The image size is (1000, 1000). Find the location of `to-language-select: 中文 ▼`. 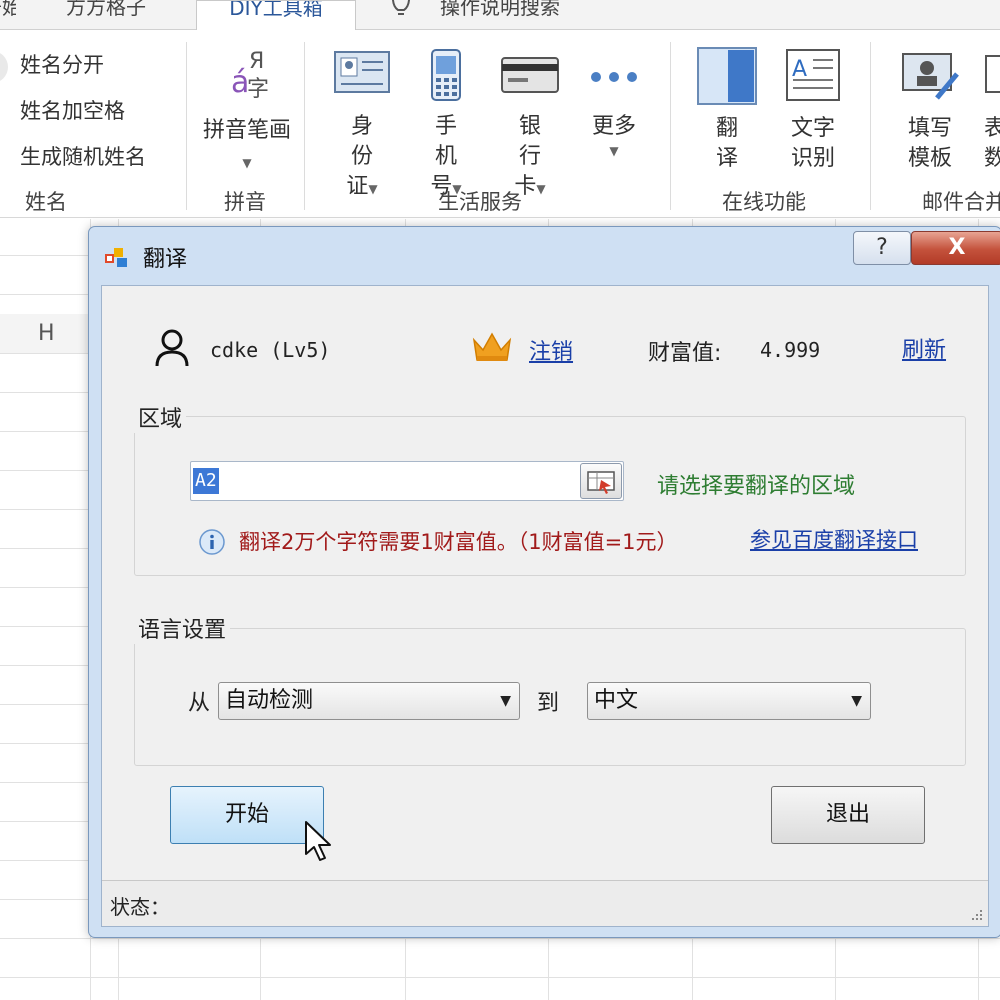

to-language-select: 中文 ▼ is located at coordinates (729, 701).